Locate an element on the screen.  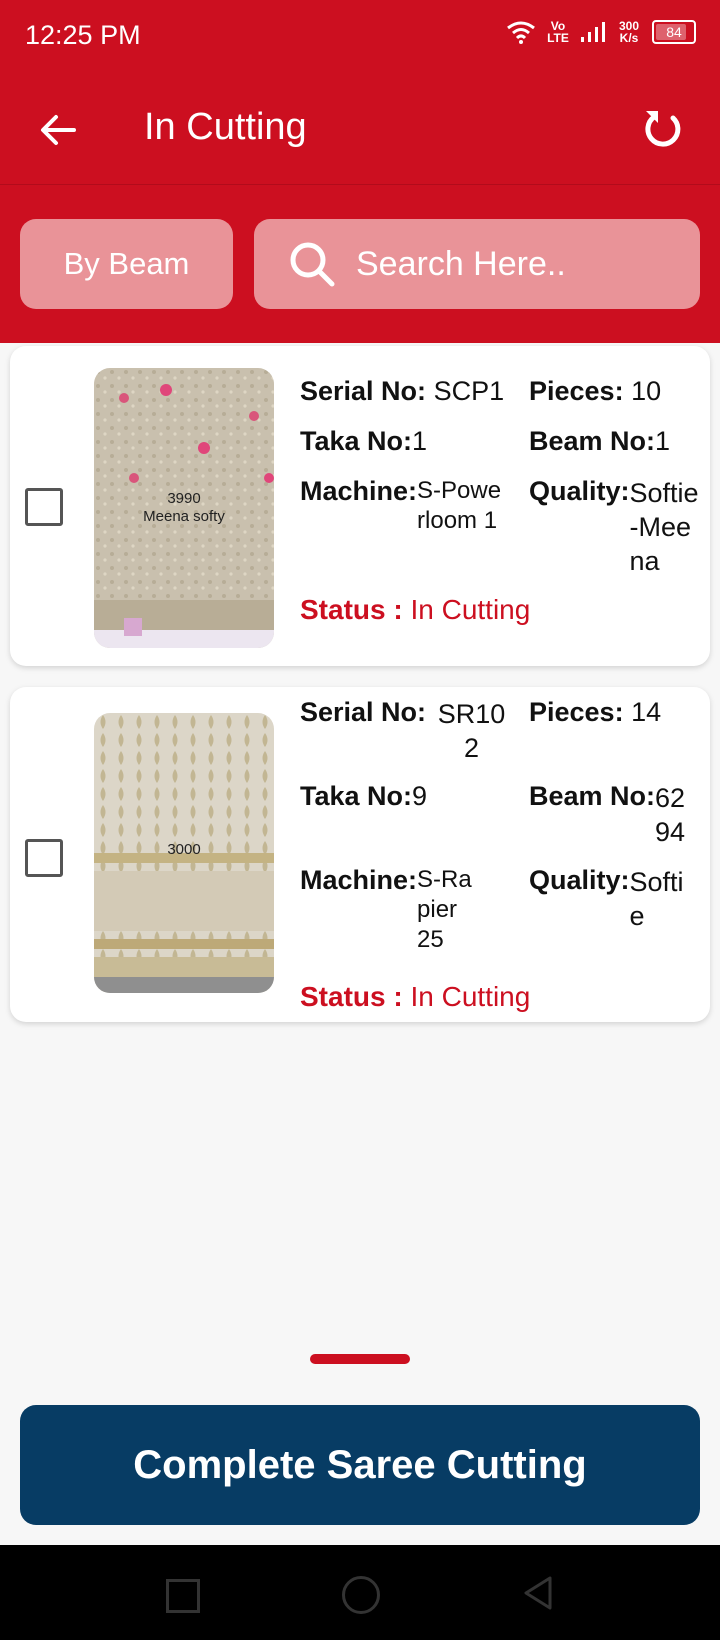
beam-value: 6294 is located at coordinates (670, 815).